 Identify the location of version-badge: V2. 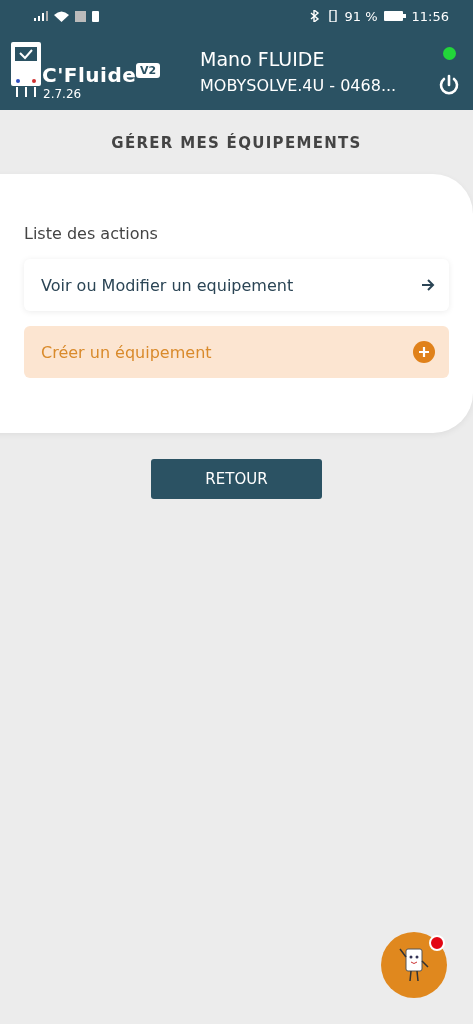
(148, 70).